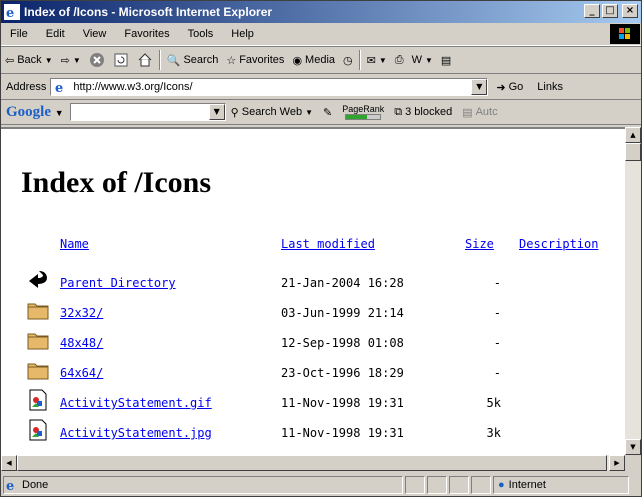  I want to click on size-cell: 5k, so click(493, 403).